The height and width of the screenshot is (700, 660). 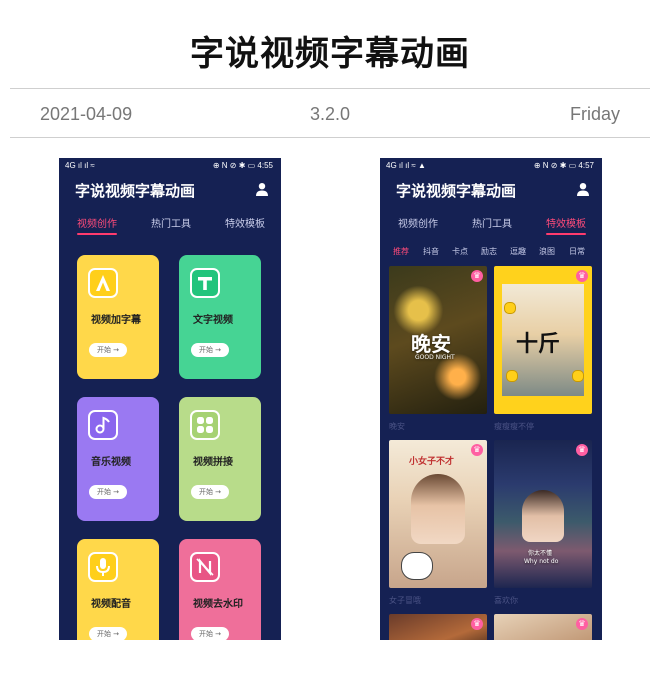 I want to click on template-tile: ♛ 你太不懂 Why not do, so click(x=543, y=514).